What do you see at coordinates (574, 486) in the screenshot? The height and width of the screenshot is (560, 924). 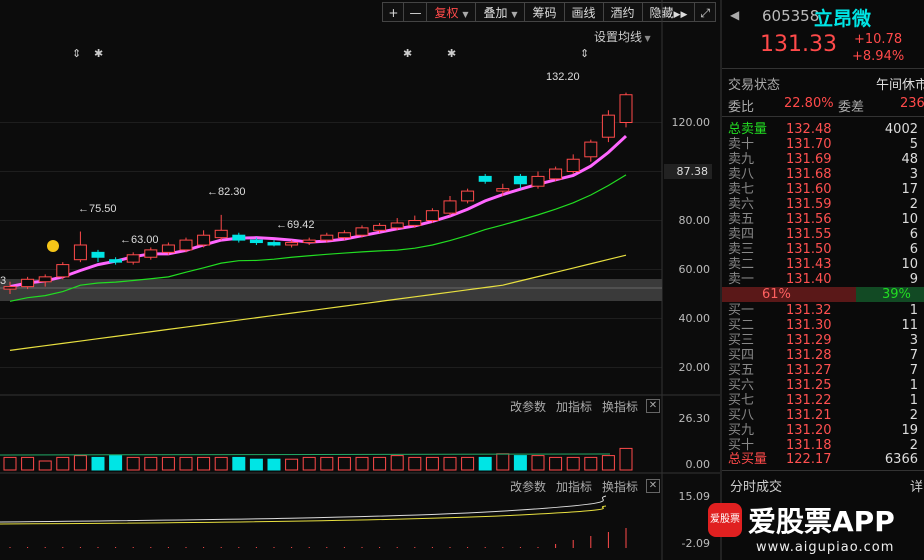 I see `sub2-add-indicator-button: 加指标` at bounding box center [574, 486].